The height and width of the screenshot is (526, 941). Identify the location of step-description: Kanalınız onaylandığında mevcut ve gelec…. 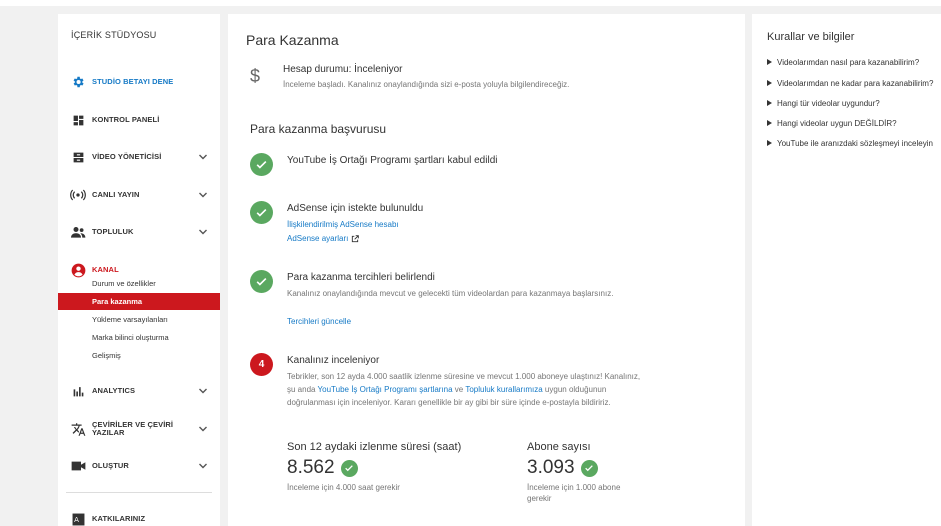
(450, 293).